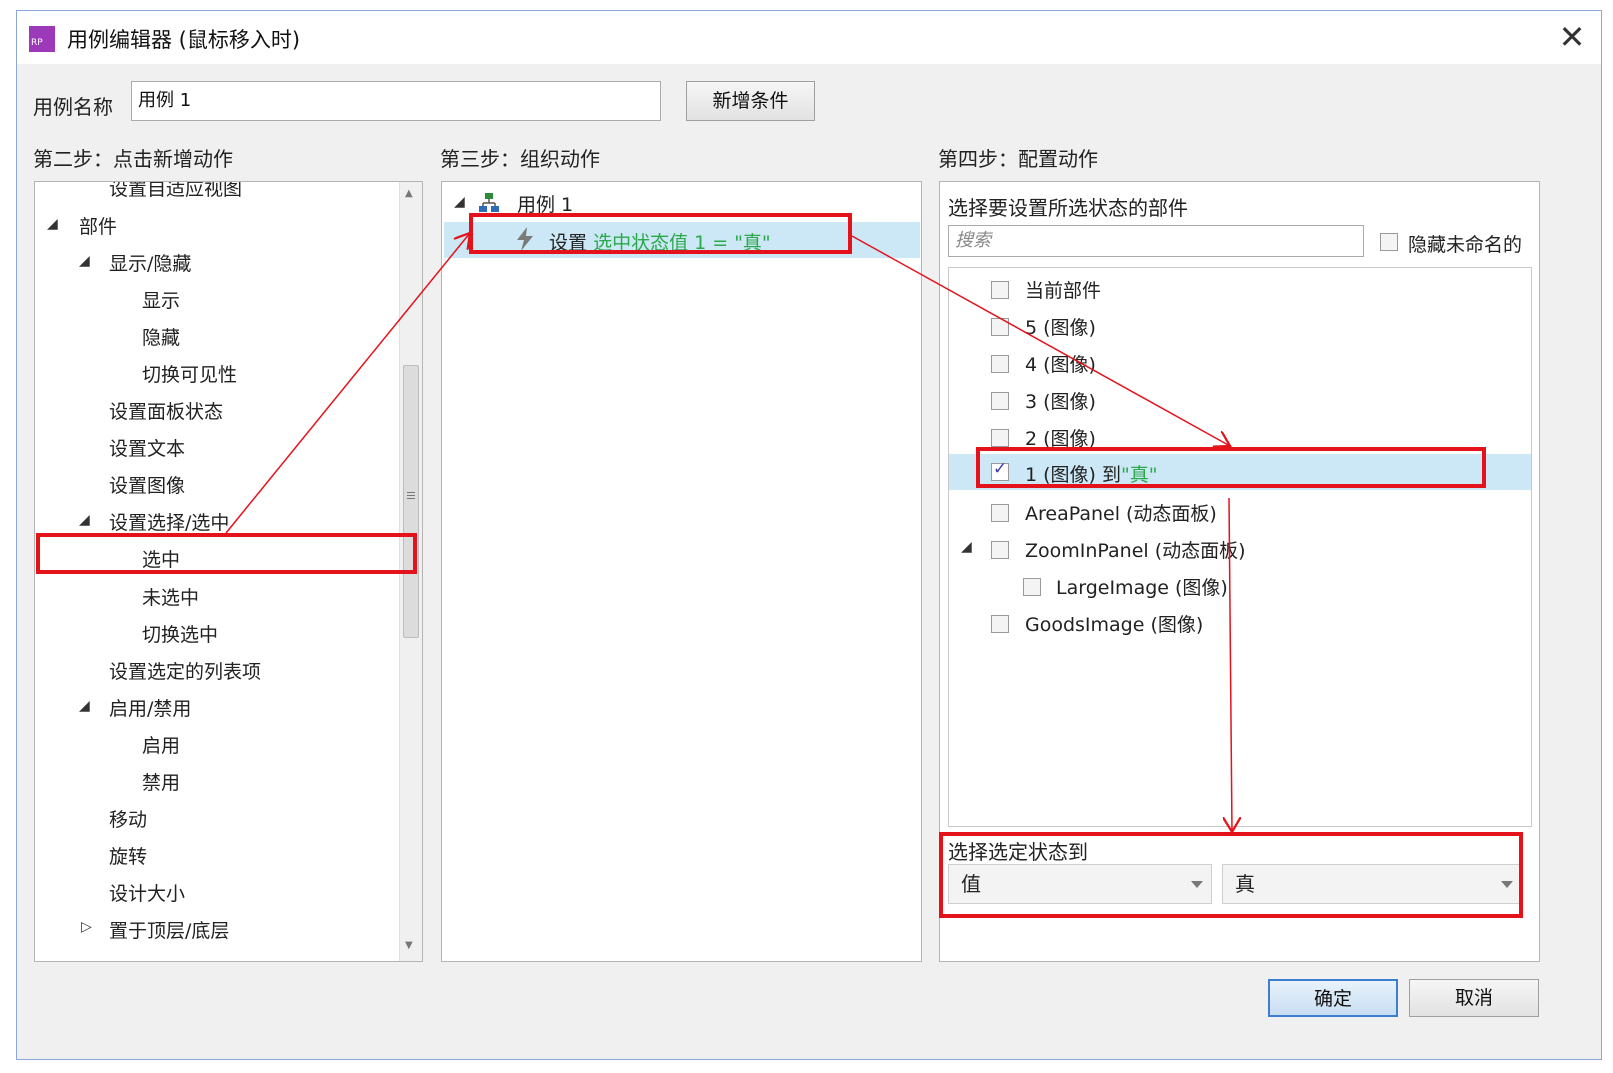 This screenshot has height=1073, width=1613. Describe the element at coordinates (1040, 340) in the screenshot. I see `arrow-to-widget` at that location.